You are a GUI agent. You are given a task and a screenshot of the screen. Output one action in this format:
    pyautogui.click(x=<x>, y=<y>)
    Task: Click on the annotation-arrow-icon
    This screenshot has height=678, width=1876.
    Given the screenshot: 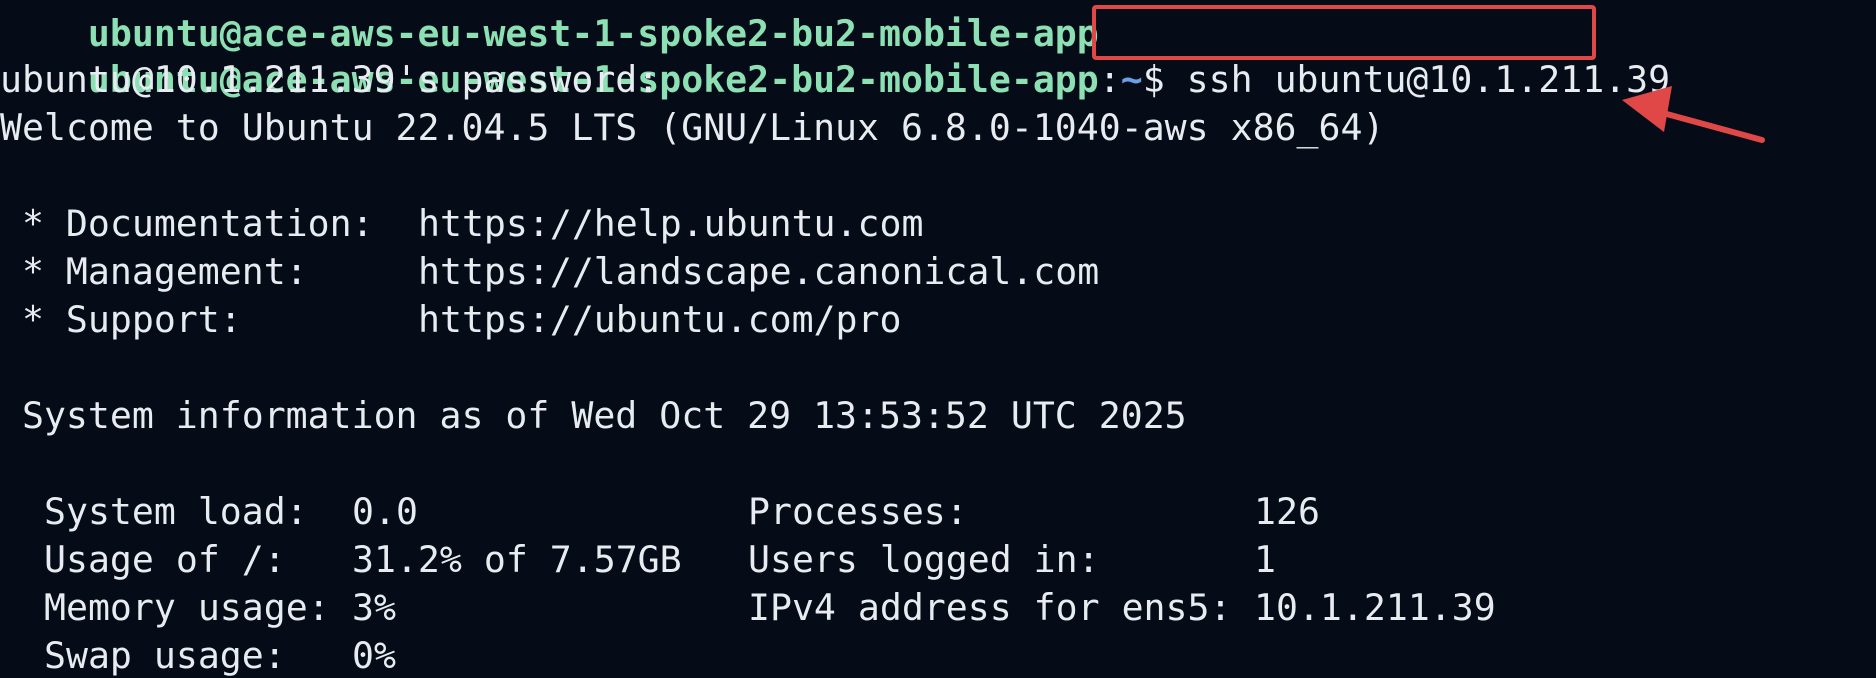 What is the action you would take?
    pyautogui.click(x=1693, y=114)
    